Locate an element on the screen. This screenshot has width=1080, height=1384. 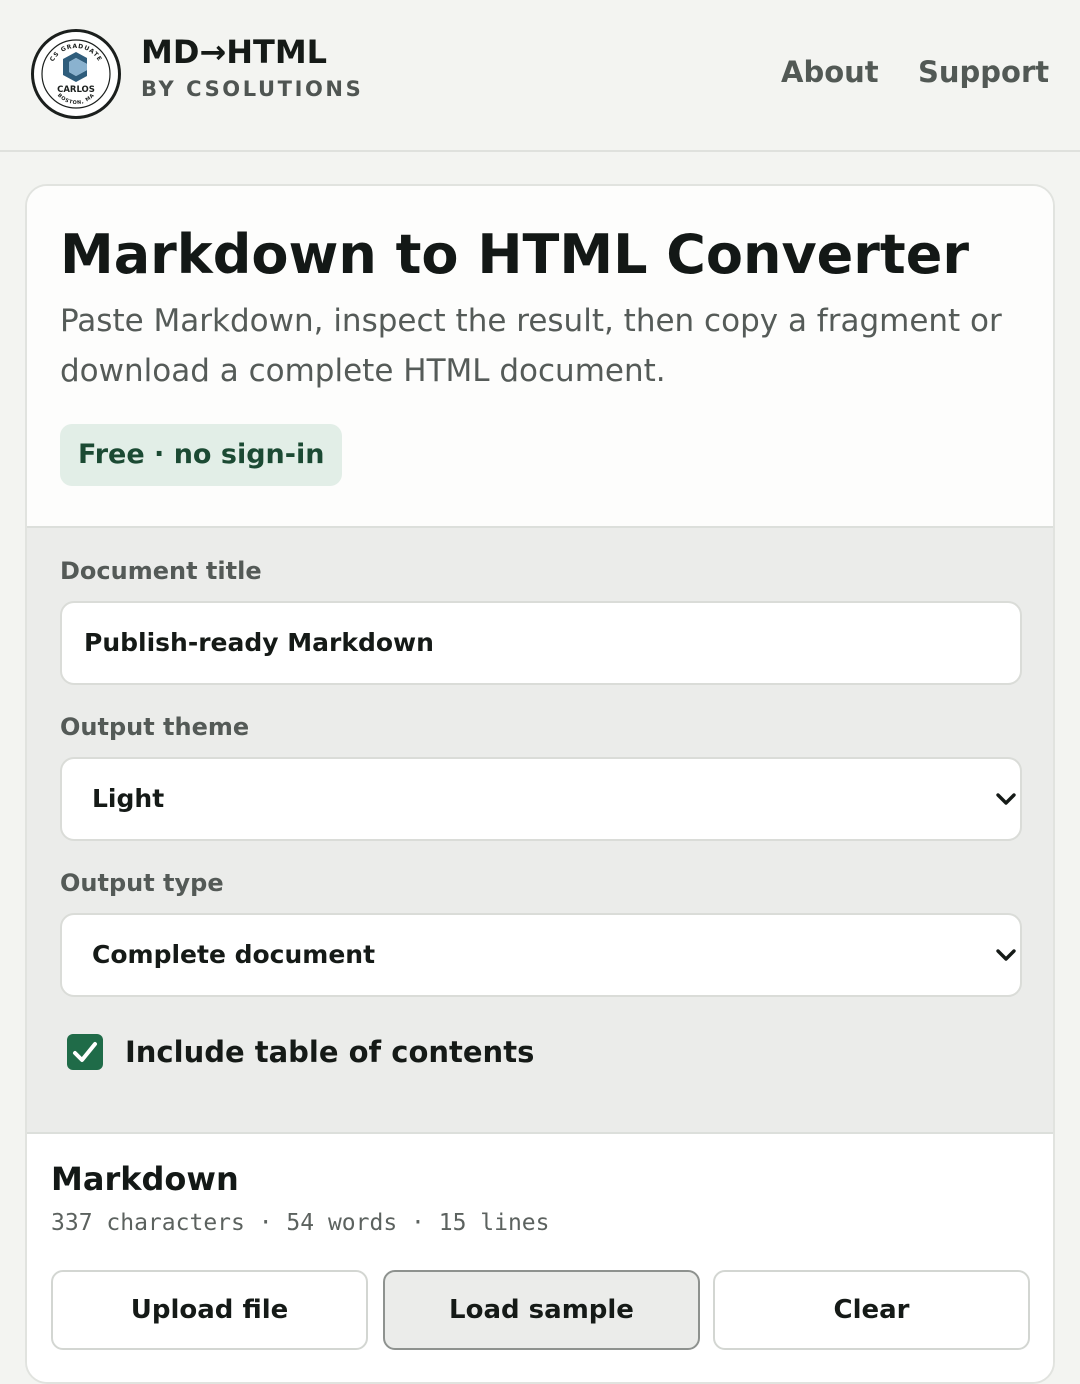
output-type-label: Output type is located at coordinates (142, 883).